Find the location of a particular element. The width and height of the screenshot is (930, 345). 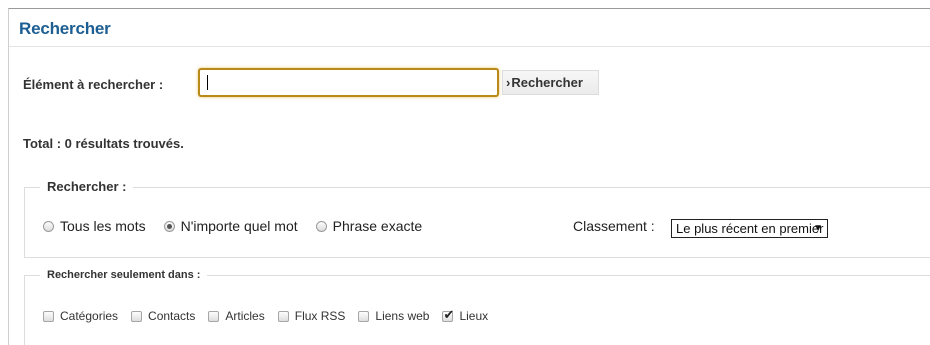

checkbox-categories: Catégories is located at coordinates (80, 316).